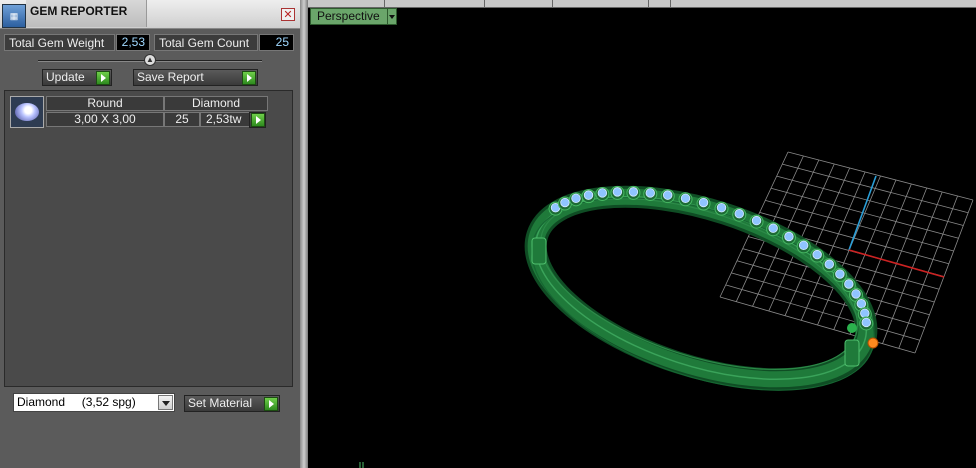  Describe the element at coordinates (206, 42) in the screenshot. I see `total-gem-count-label: Total Gem Count` at that location.